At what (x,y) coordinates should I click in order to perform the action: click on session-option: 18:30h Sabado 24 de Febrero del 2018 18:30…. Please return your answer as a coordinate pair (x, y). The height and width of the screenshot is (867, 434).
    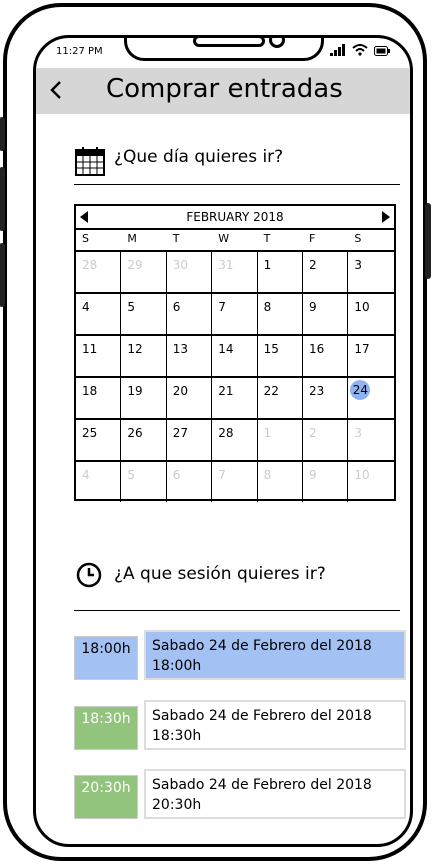
    Looking at the image, I should click on (241, 727).